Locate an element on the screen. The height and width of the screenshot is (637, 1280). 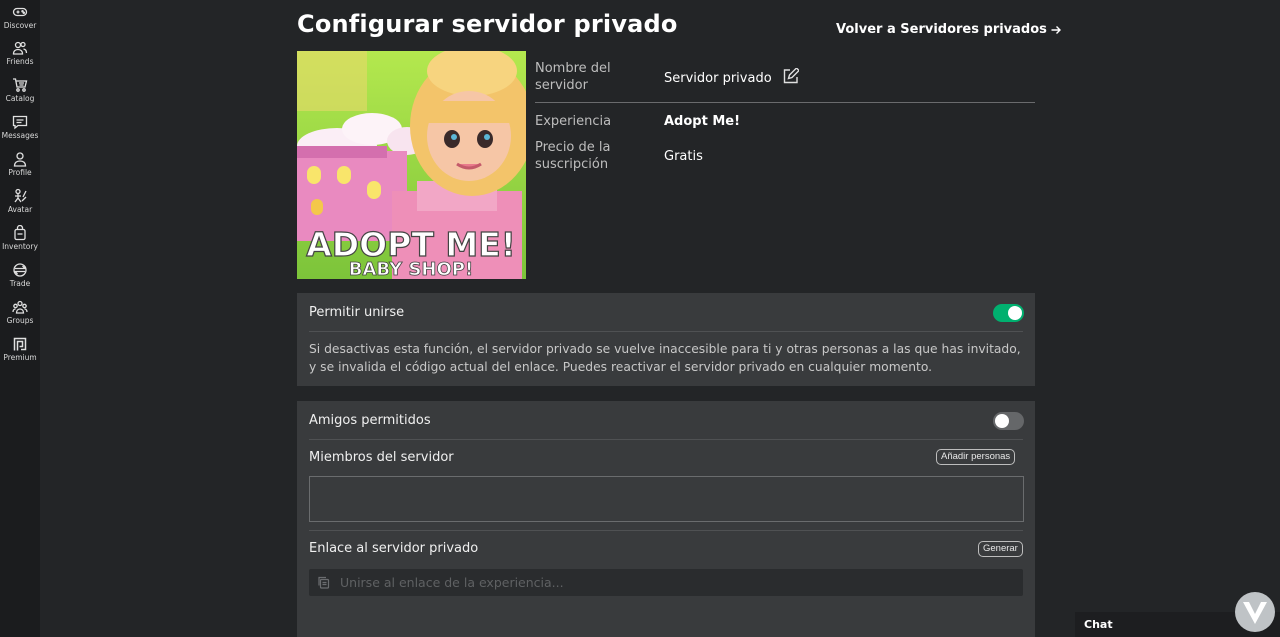
allow-join-toggle is located at coordinates (1008, 313).